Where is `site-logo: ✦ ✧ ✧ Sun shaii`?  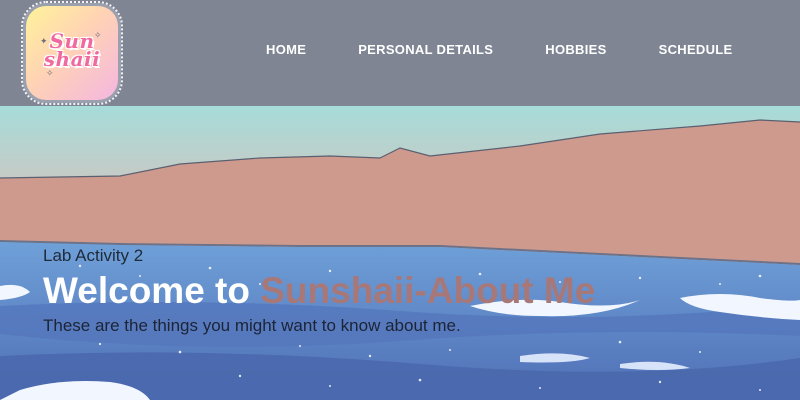 site-logo: ✦ ✧ ✧ Sun shaii is located at coordinates (72, 53).